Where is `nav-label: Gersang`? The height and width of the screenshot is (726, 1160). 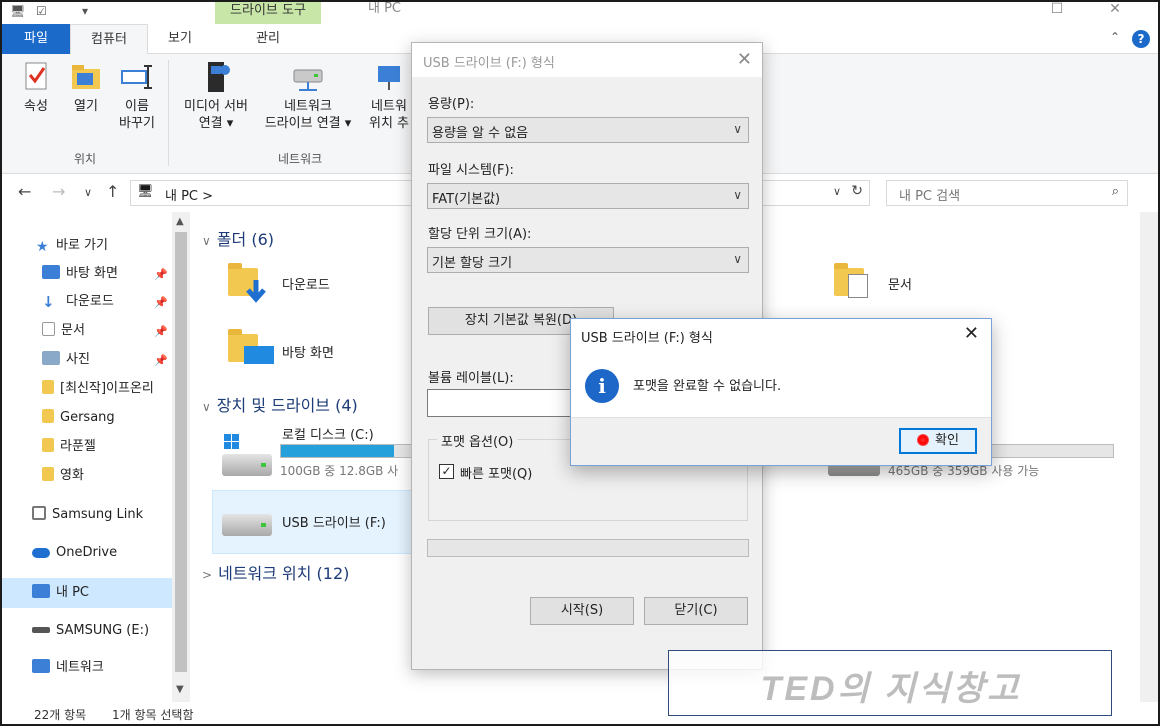 nav-label: Gersang is located at coordinates (87, 417).